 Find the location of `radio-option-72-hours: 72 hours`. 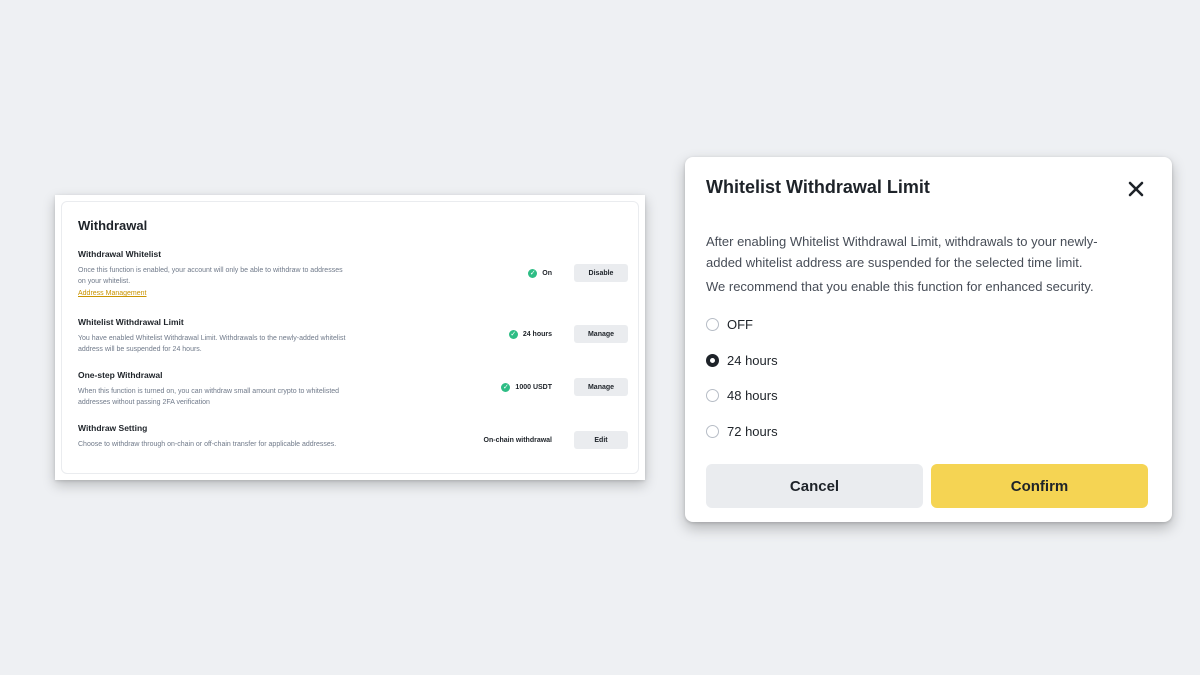

radio-option-72-hours: 72 hours is located at coordinates (742, 431).